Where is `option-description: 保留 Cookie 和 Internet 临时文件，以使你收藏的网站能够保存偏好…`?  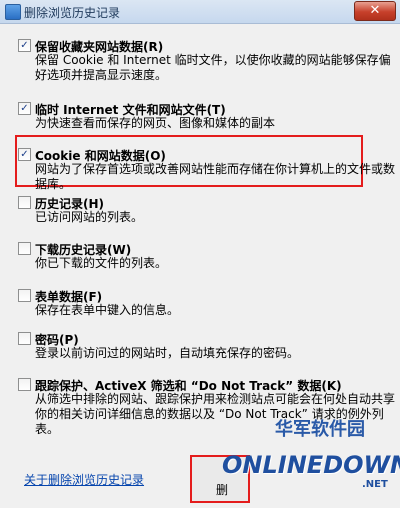
option-description: 保留 Cookie 和 Internet 临时文件，以使你收藏的网站能够保存偏好… is located at coordinates (213, 67).